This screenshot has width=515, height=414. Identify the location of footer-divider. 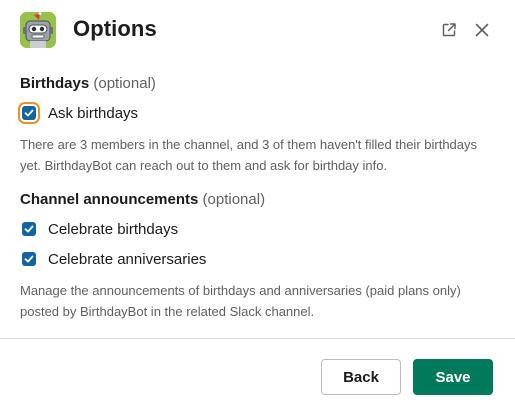
(257, 338).